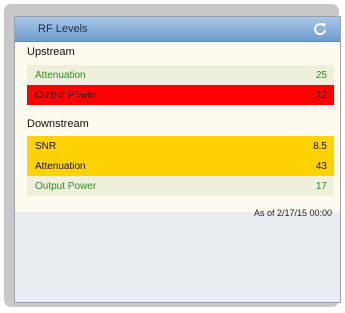  I want to click on upstream-output-power-row: Output Power 12, so click(180, 95).